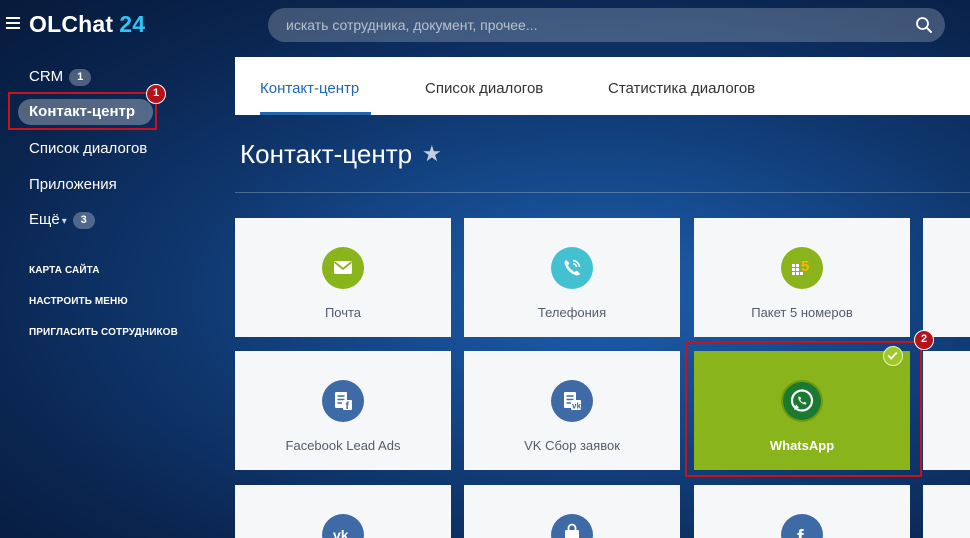  I want to click on tile-five-numbers: 5 Пакет 5 номеров, so click(802, 277).